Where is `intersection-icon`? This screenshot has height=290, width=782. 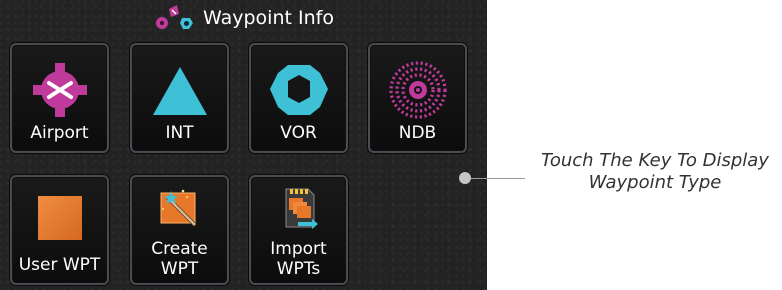 intersection-icon is located at coordinates (179, 91).